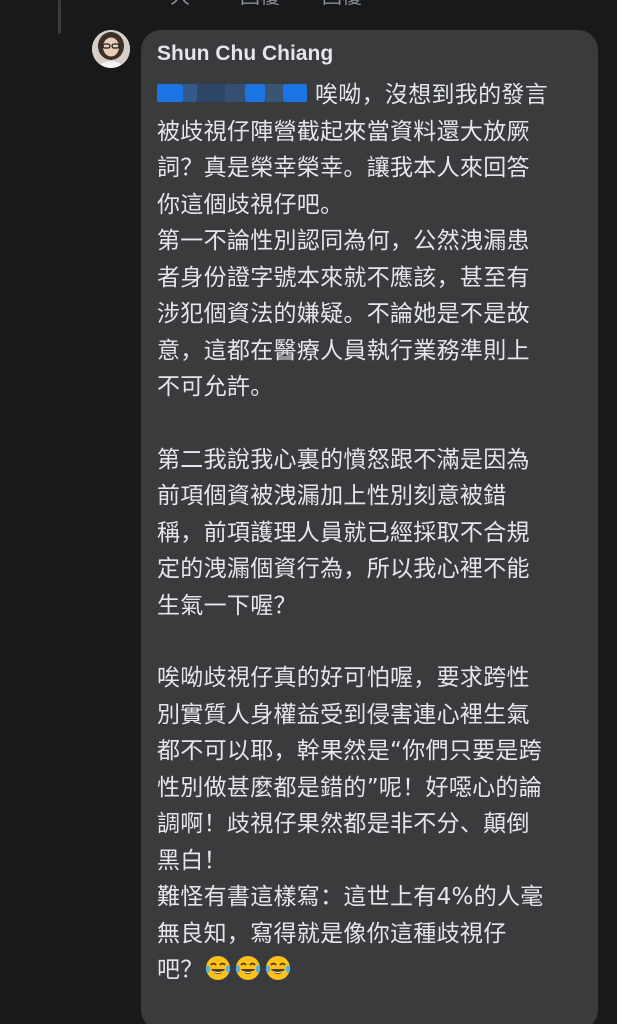 The width and height of the screenshot is (617, 1024). Describe the element at coordinates (308, 3) in the screenshot. I see `previous-comment-actions: 大 回覆 回覆` at that location.